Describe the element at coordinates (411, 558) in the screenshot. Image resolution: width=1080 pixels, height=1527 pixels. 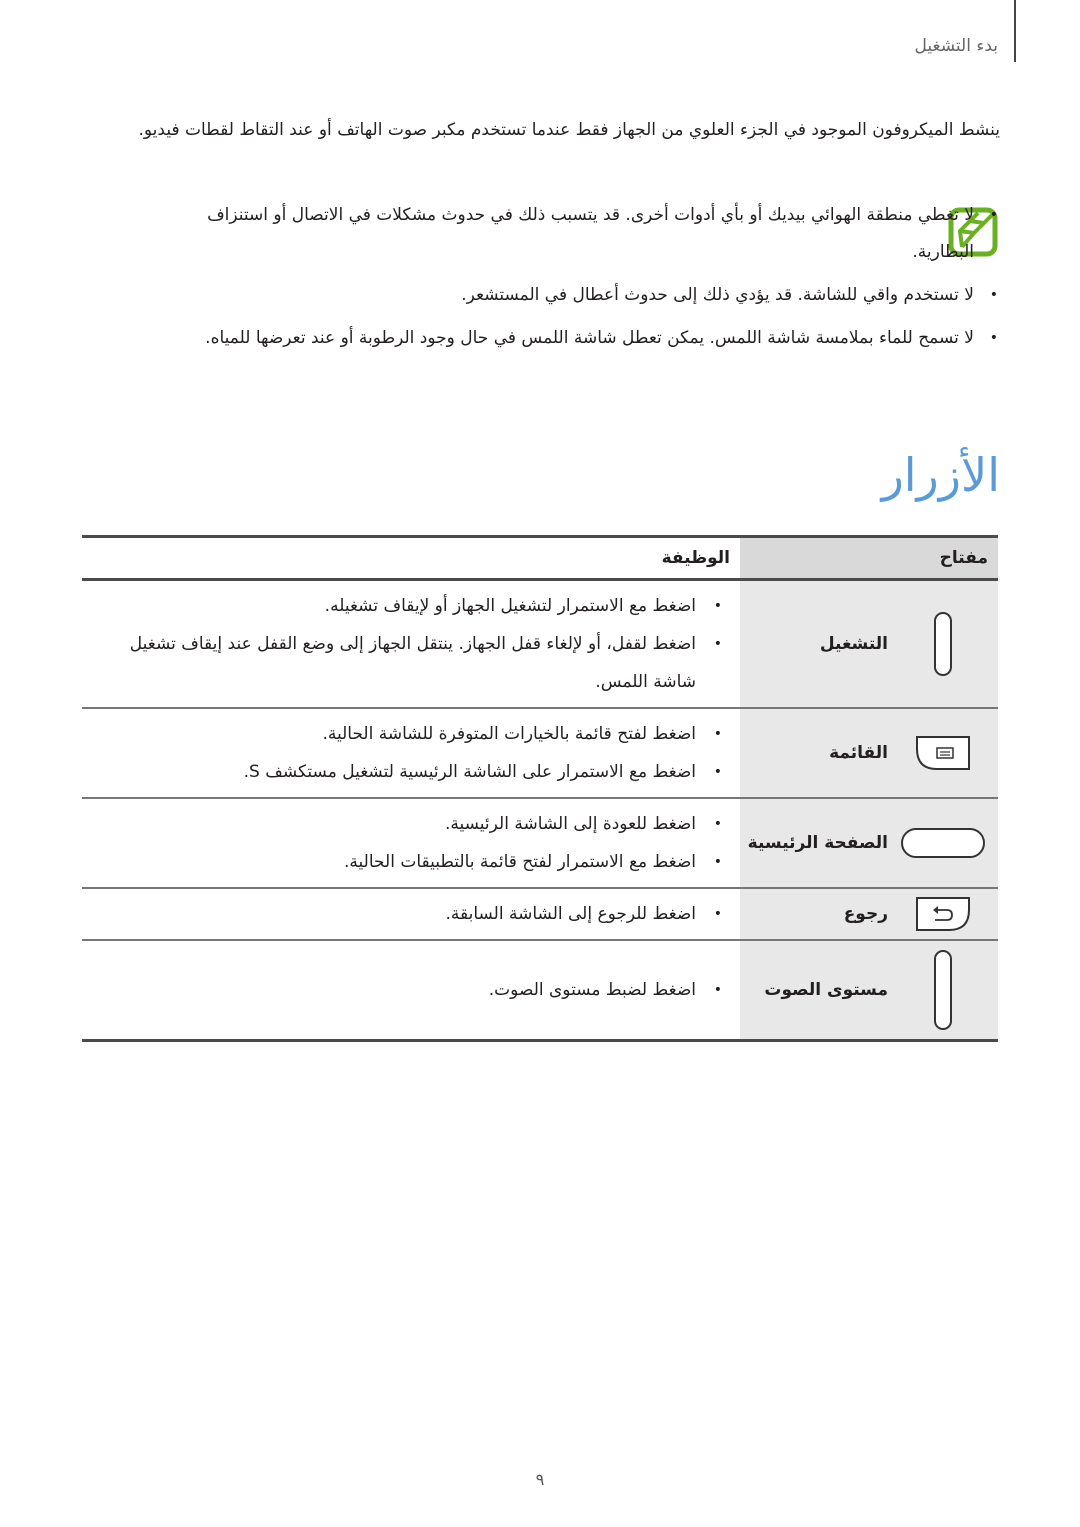
I see `header-function: الوظيفة` at that location.